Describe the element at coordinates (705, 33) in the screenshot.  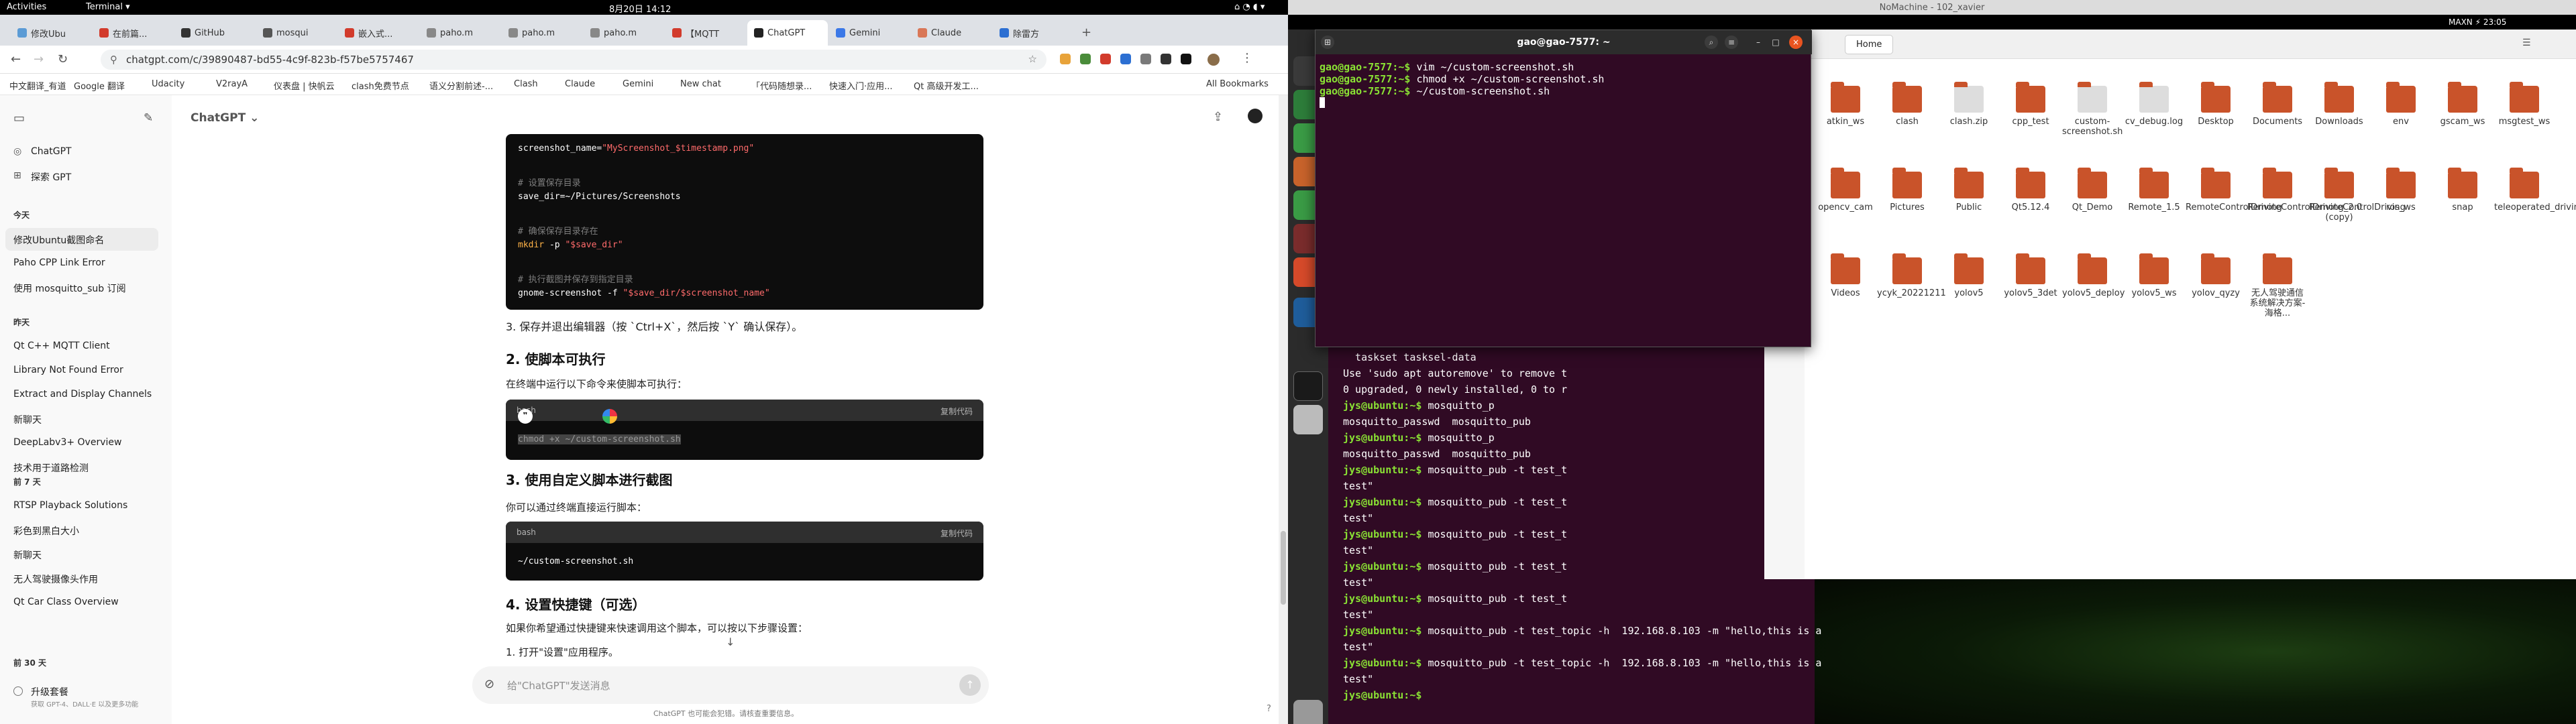
I see `browser-tab: 【MQTT` at that location.